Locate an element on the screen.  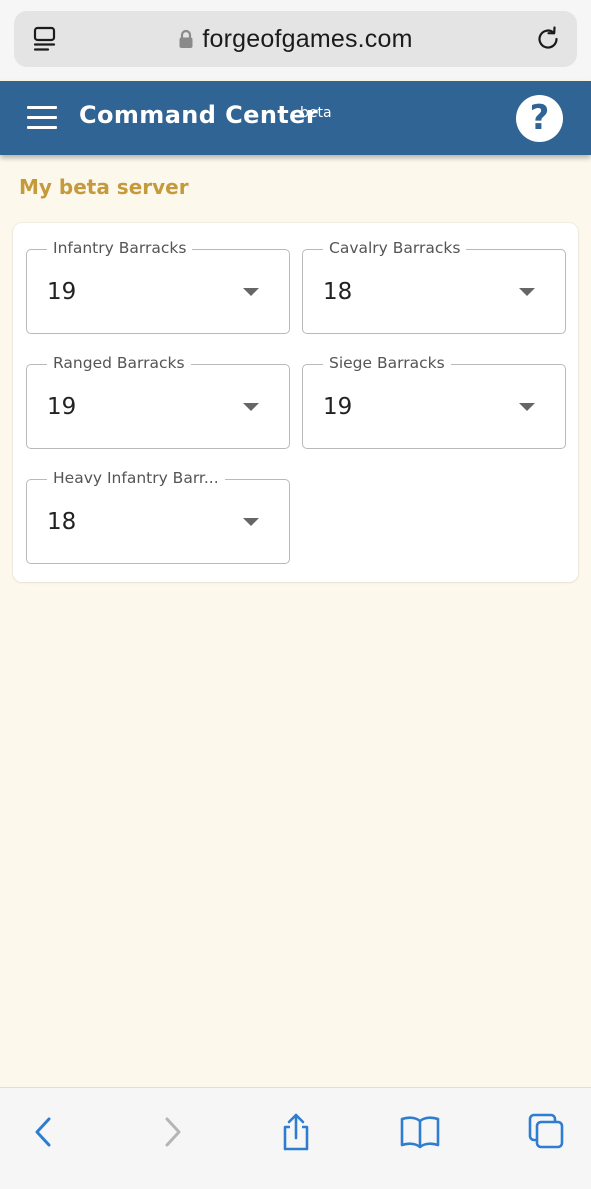
browser-top-bar: forgeofgames.com is located at coordinates (295, 40).